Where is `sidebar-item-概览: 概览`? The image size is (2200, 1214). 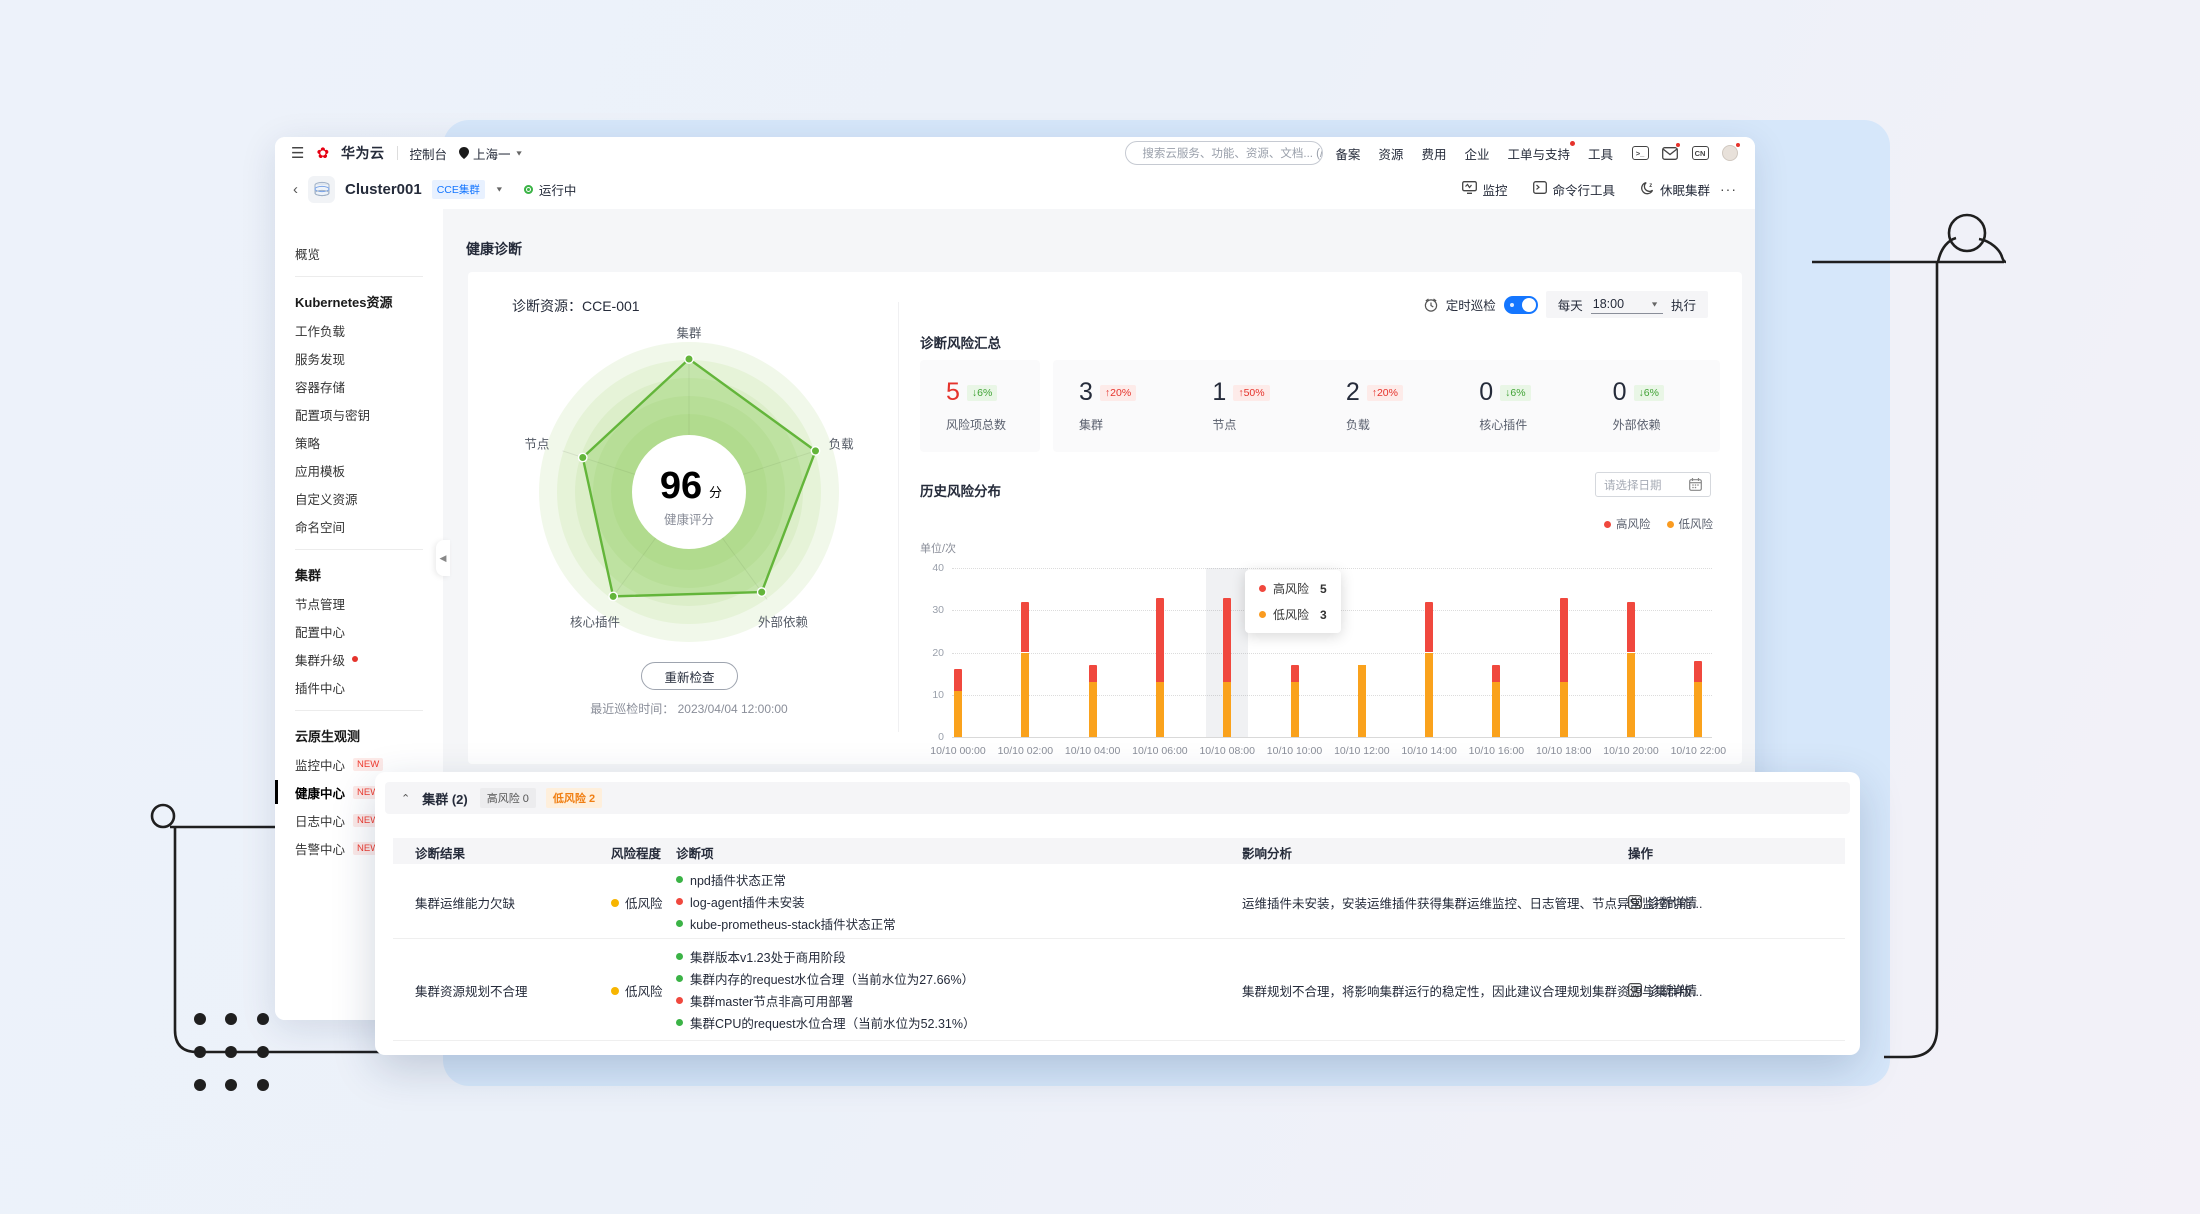 sidebar-item-概览: 概览 is located at coordinates (359, 253).